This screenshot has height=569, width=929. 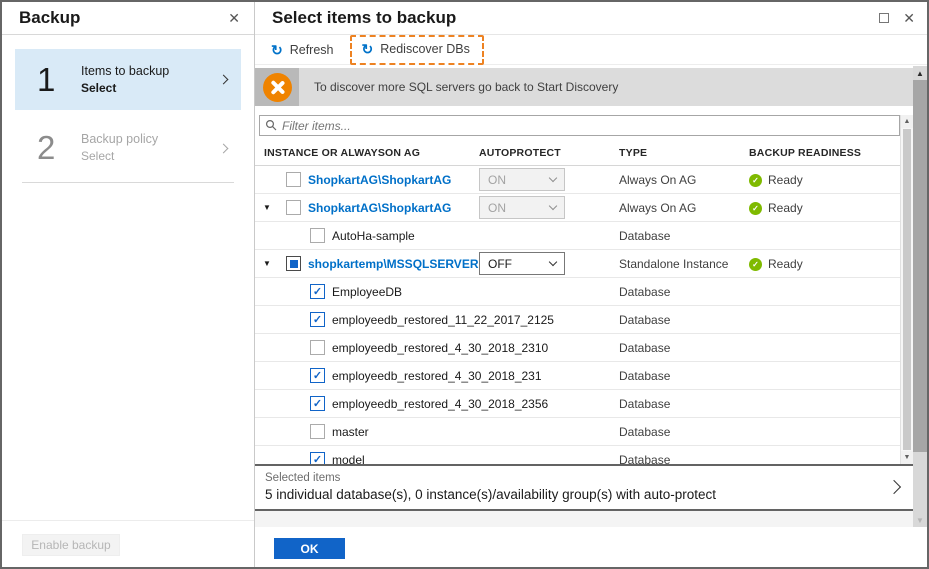 What do you see at coordinates (367, 291) in the screenshot?
I see `item-name: EmployeeDB` at bounding box center [367, 291].